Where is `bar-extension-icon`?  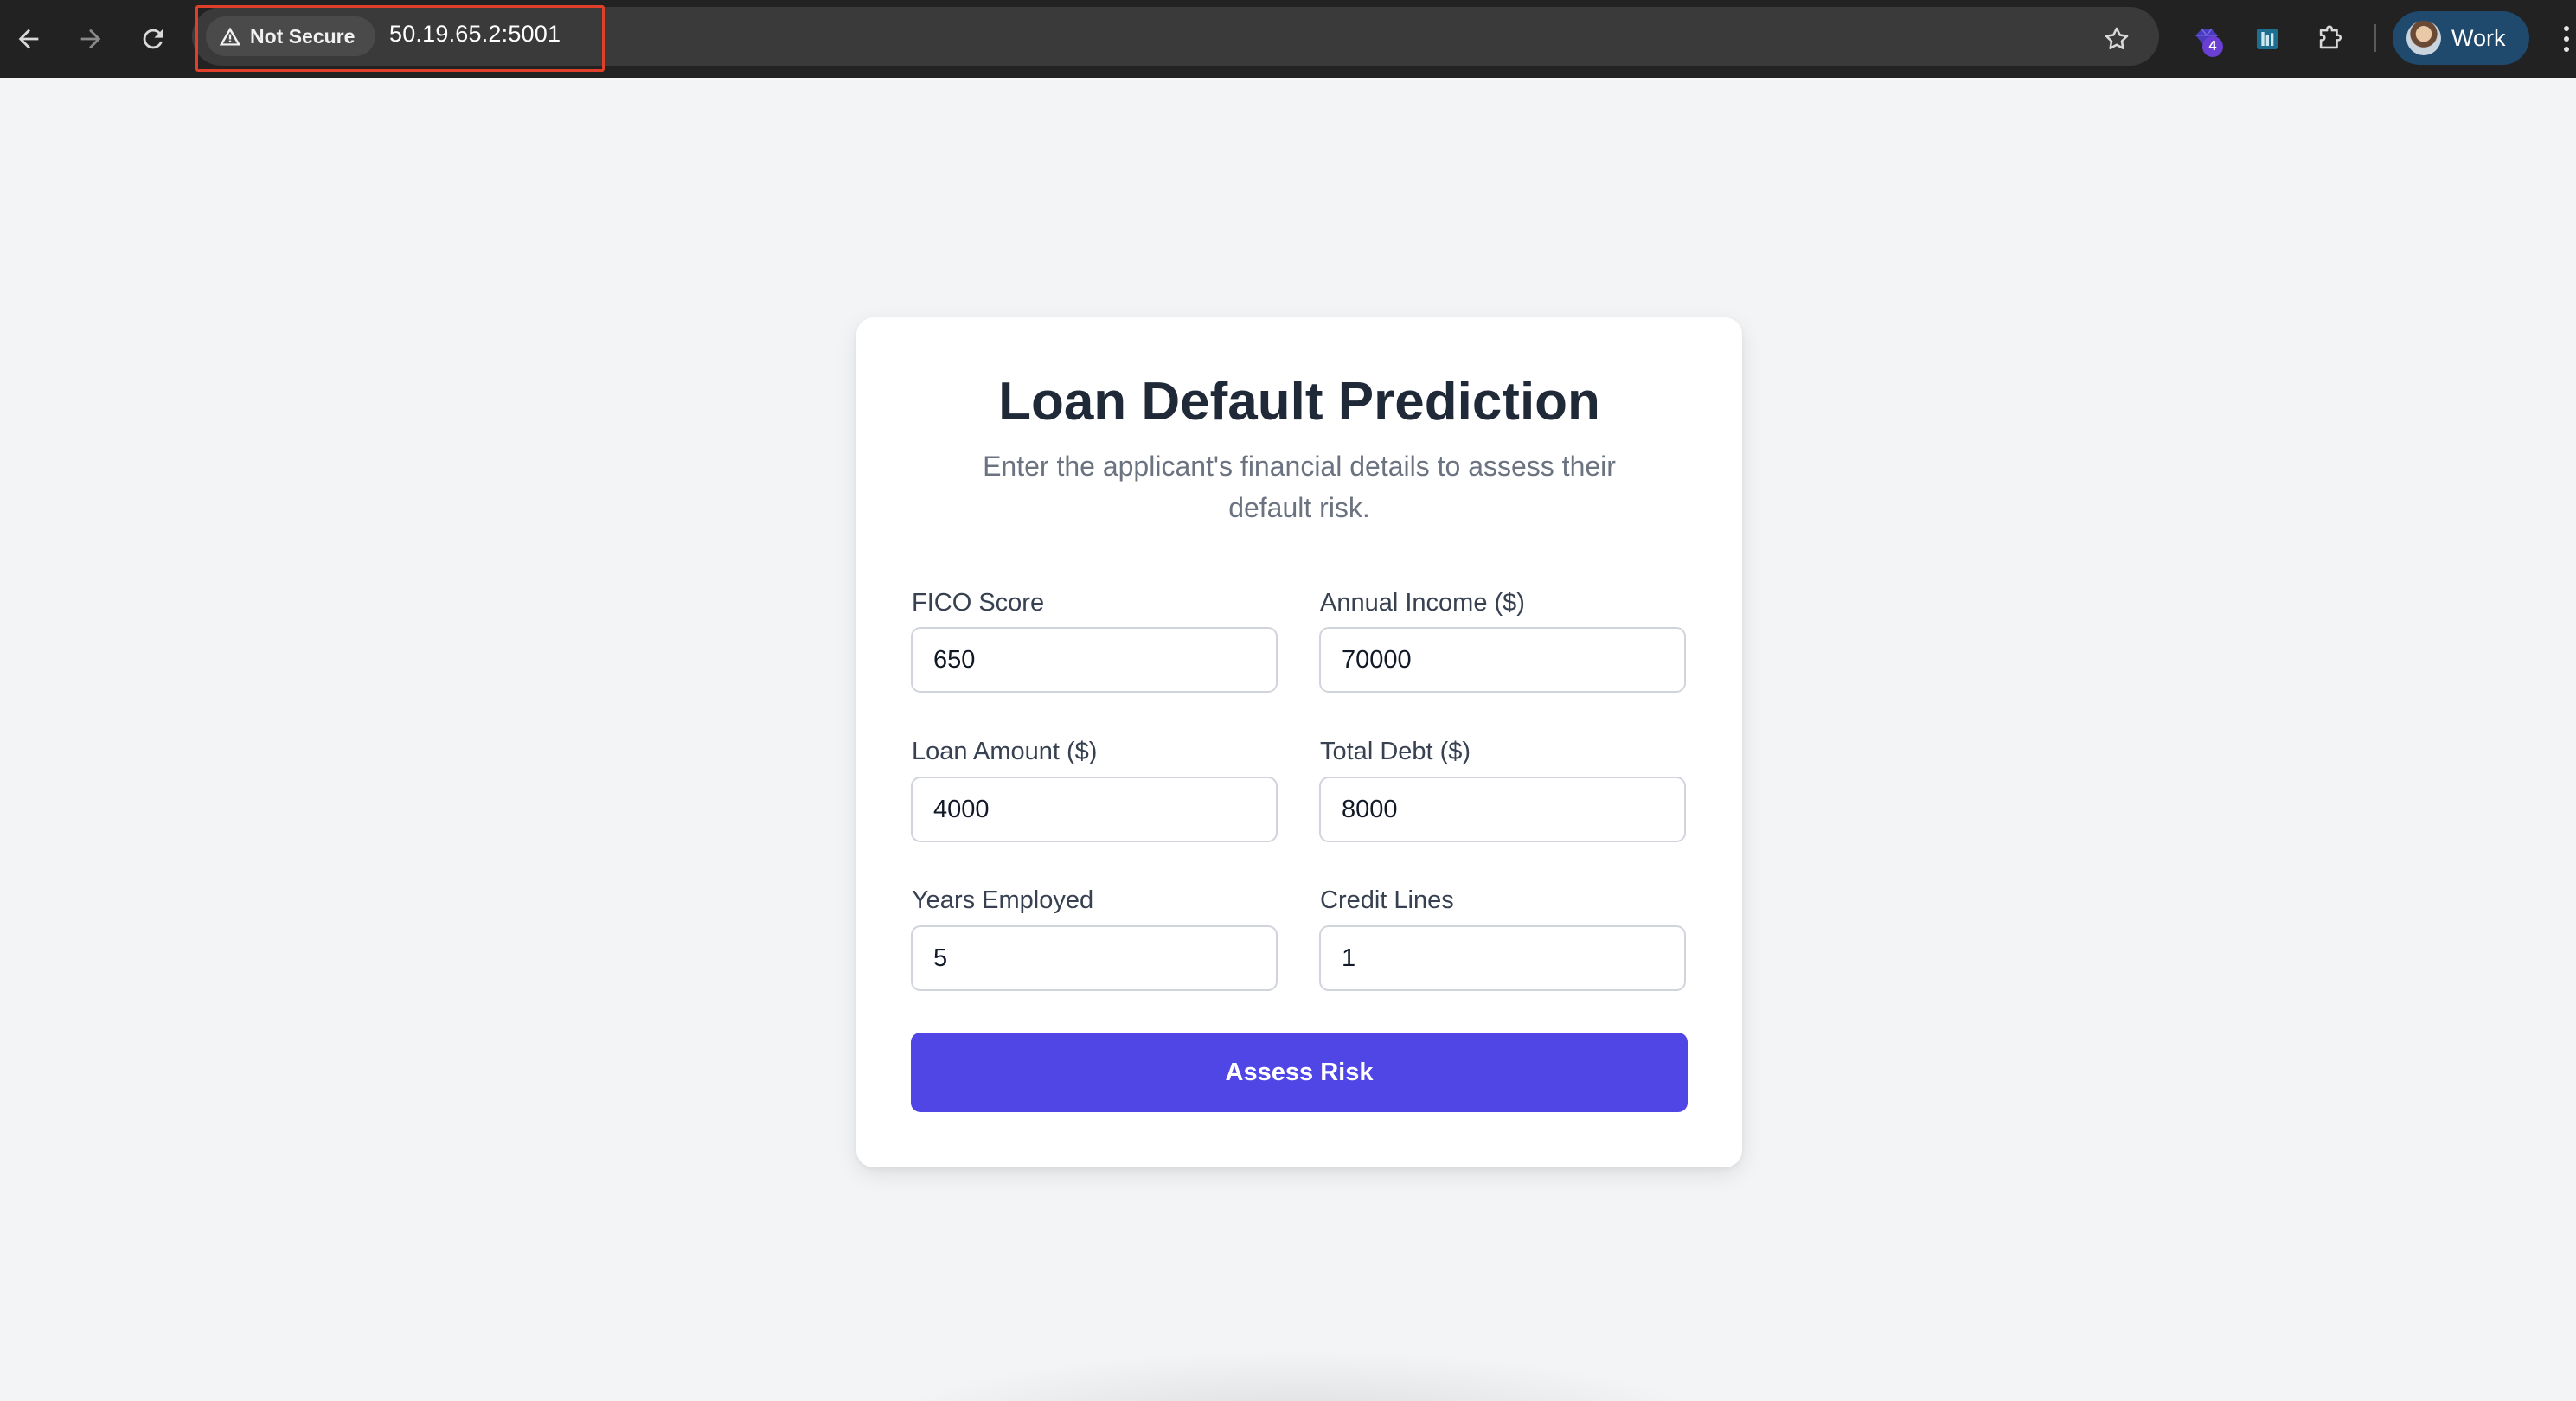 bar-extension-icon is located at coordinates (2267, 39).